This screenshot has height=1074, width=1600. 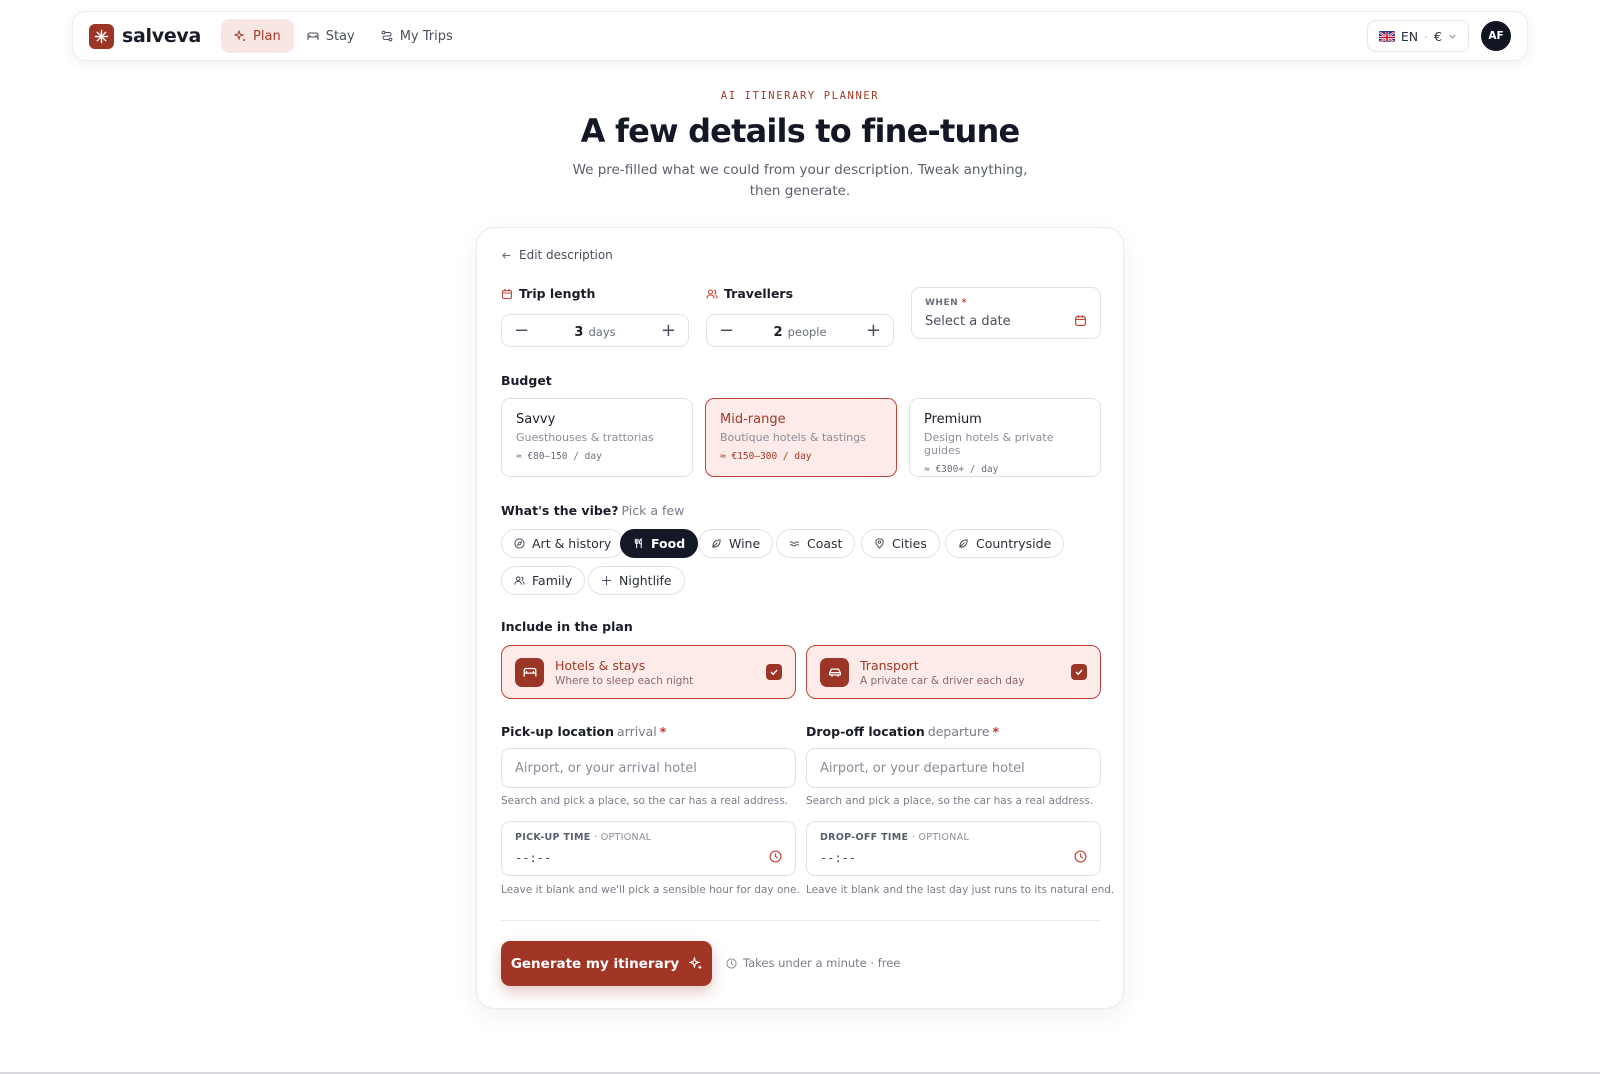 I want to click on pickup-location-label: Pick-up location arrival *, so click(x=583, y=731).